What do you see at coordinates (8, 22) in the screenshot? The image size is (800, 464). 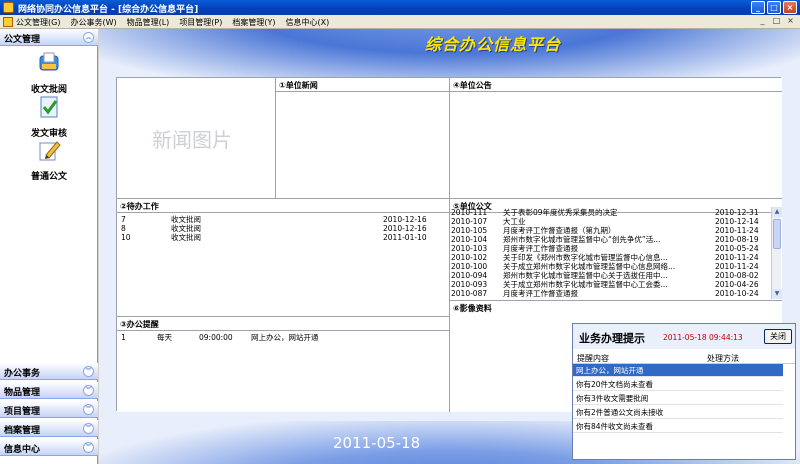 I see `menu-app-icon` at bounding box center [8, 22].